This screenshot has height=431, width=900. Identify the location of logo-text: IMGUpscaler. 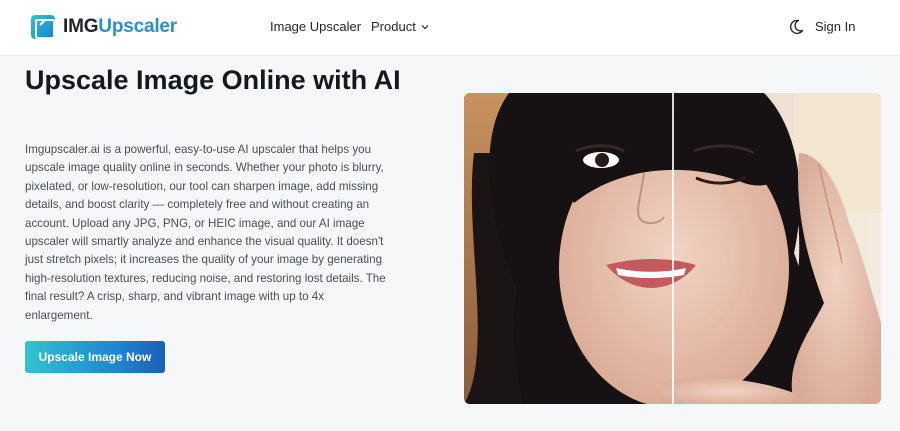
(120, 27).